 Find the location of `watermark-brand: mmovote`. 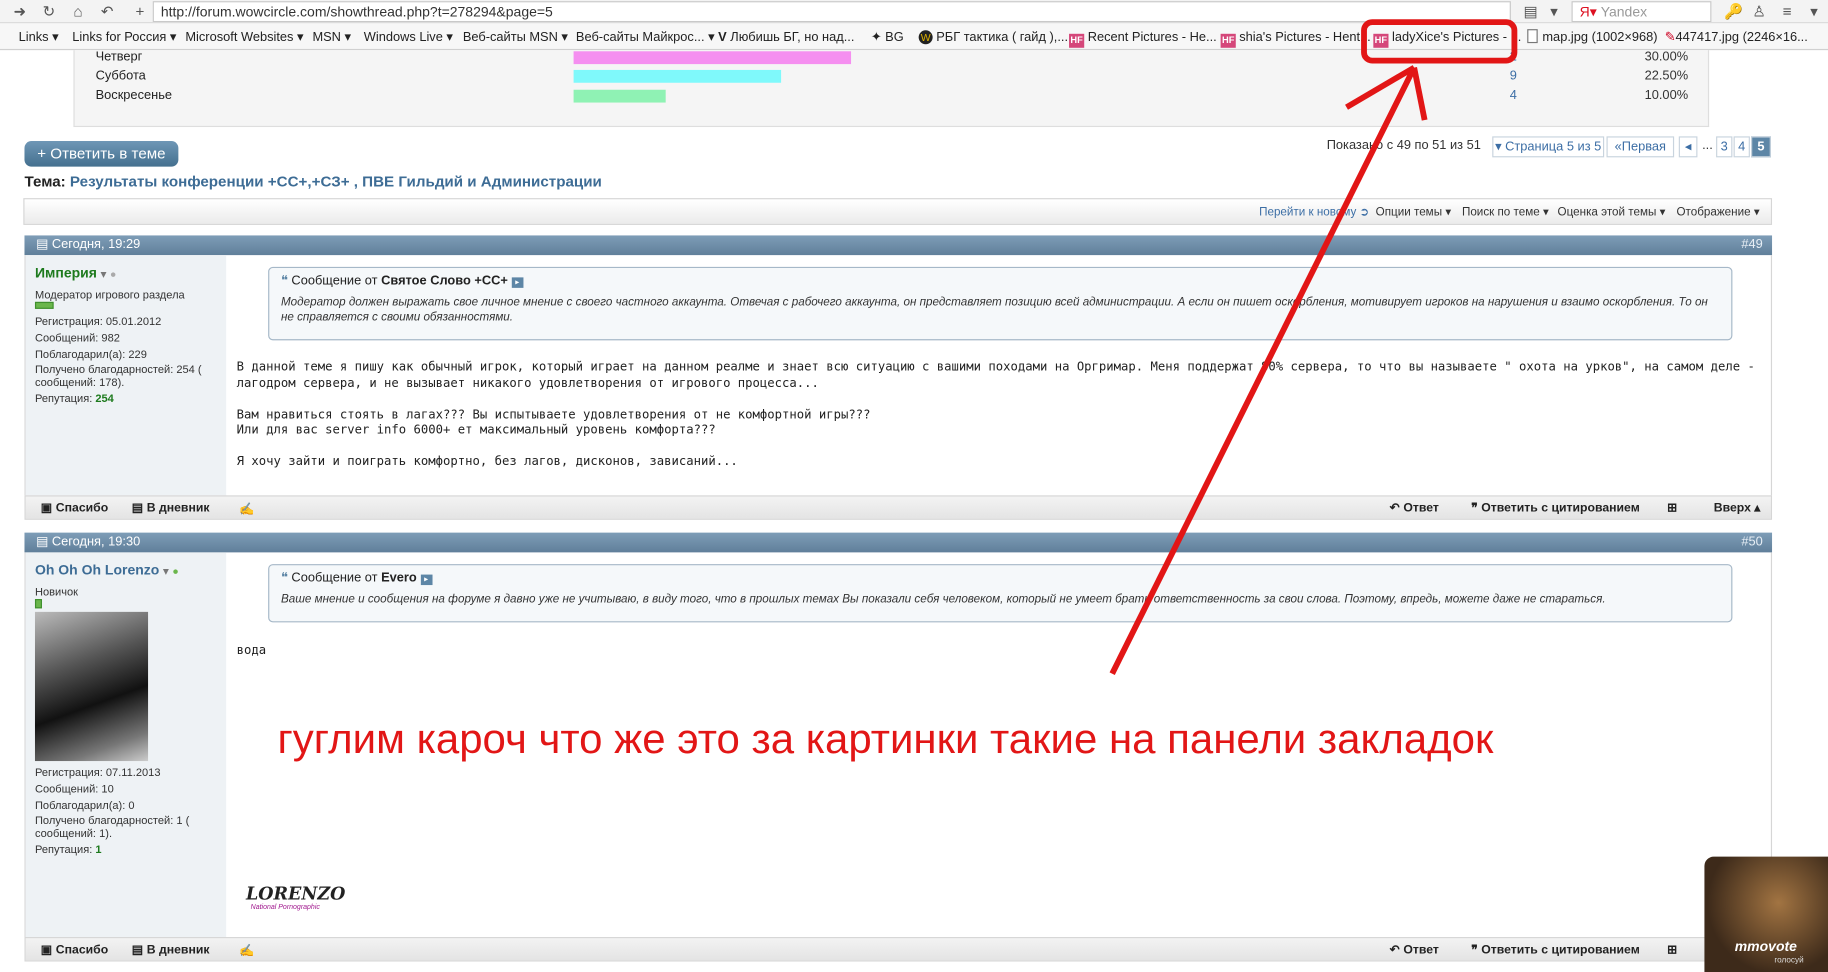

watermark-brand: mmovote is located at coordinates (1765, 946).